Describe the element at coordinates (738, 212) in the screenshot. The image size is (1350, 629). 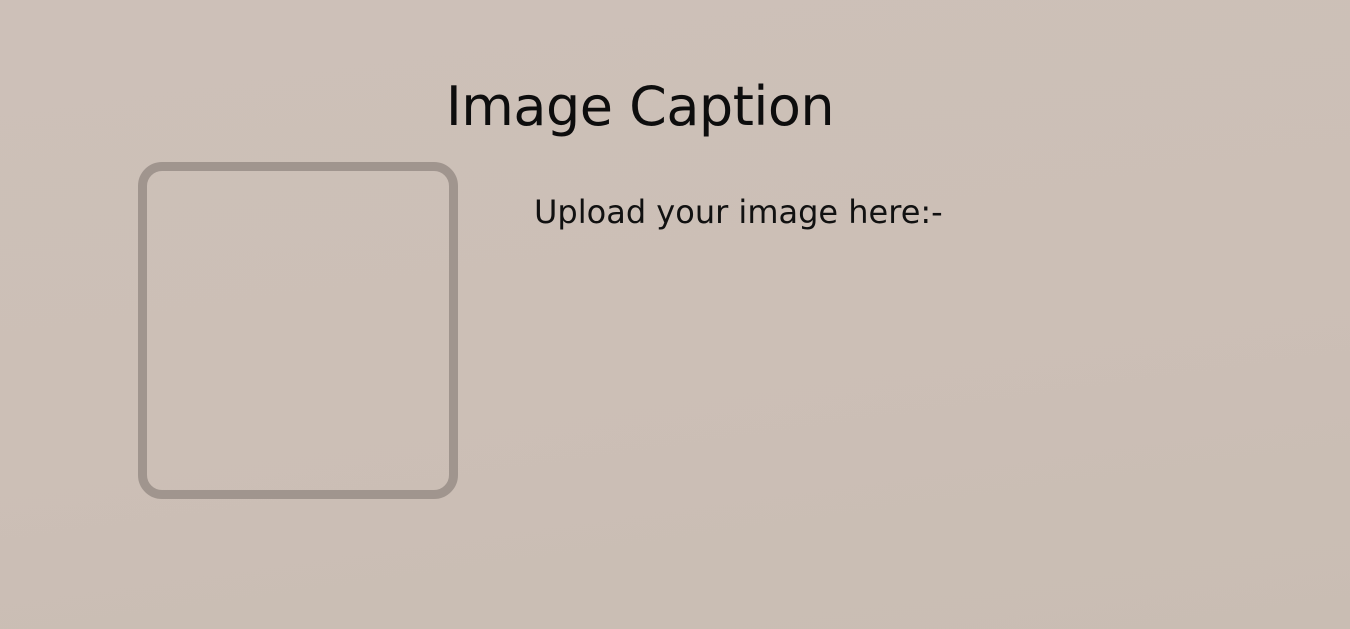
I see `upload-label: Upload your image here:-` at that location.